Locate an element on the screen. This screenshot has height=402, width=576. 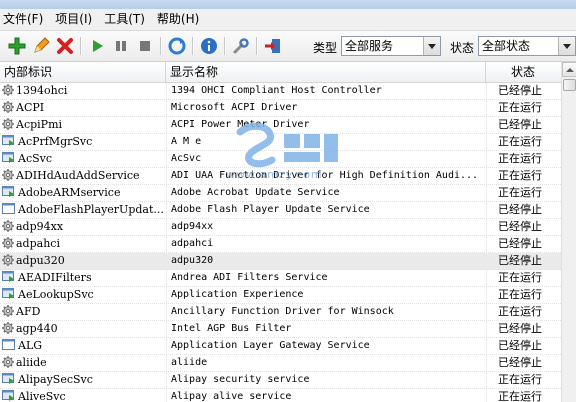
service-id: AdobeARMservice is located at coordinates (69, 192).